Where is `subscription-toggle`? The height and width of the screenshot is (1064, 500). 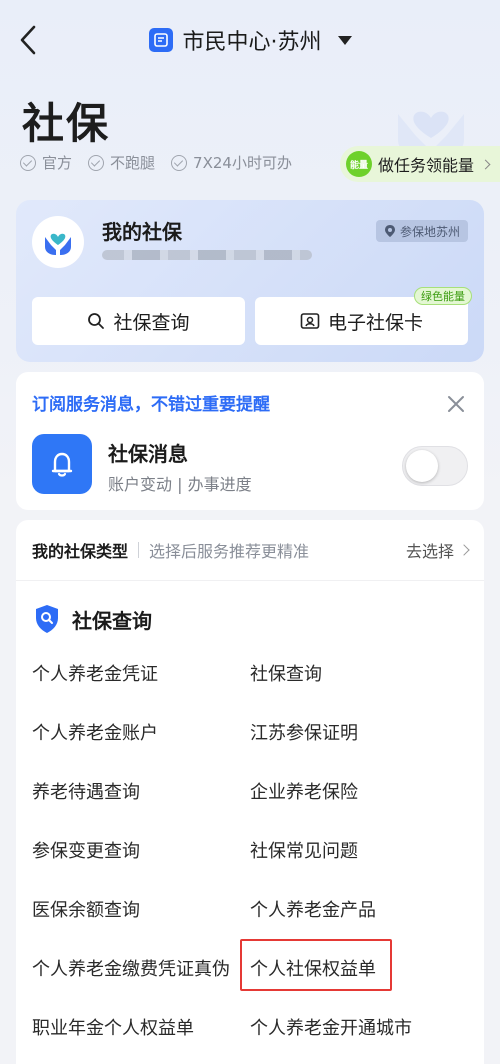 subscription-toggle is located at coordinates (435, 466).